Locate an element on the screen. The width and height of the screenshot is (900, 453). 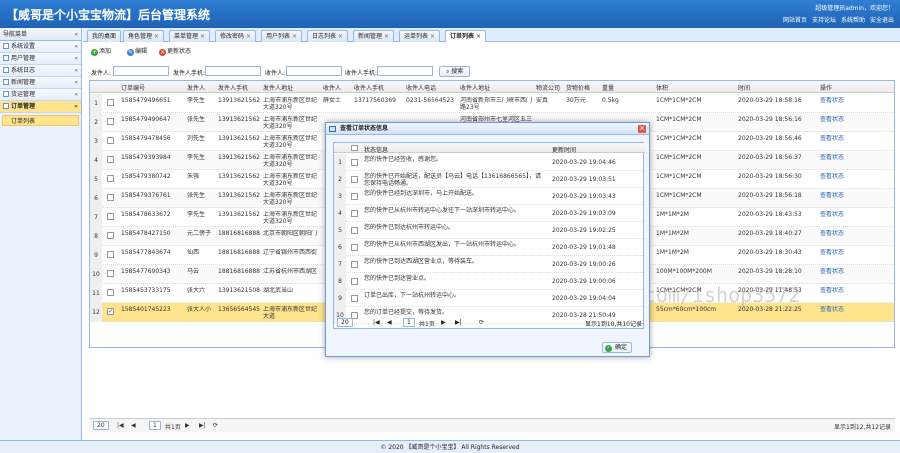
menu-news: 新闻管理 « is located at coordinates (40, 83).